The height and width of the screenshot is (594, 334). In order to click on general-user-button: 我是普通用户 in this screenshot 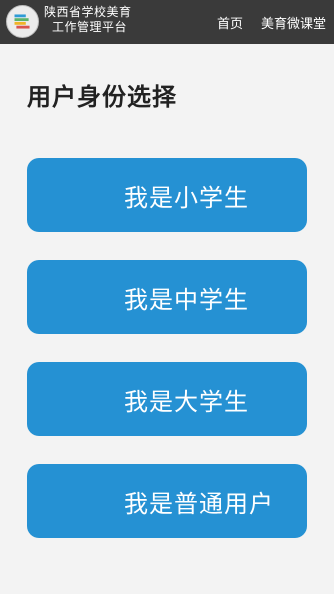, I will do `click(167, 501)`.